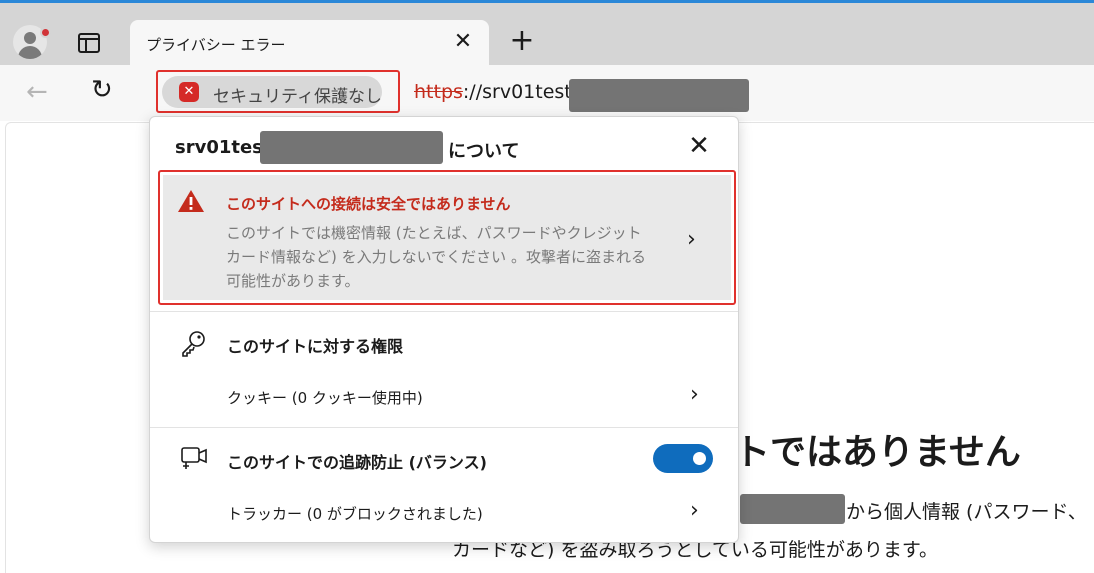  Describe the element at coordinates (355, 513) in the screenshot. I see `trackers-item: トラッカー (0 がブロックされました)` at that location.